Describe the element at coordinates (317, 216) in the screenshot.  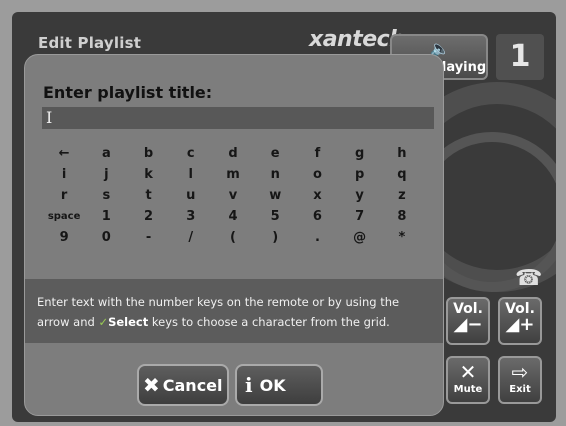
I see `character-key: 6` at that location.